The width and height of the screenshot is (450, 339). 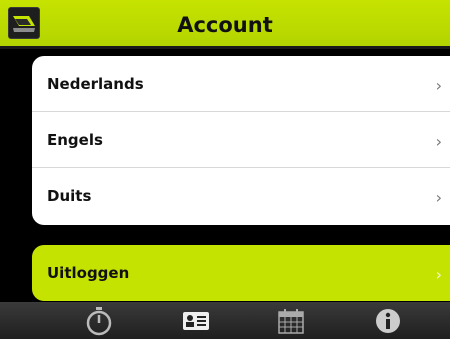 I want to click on calendar-icon, so click(x=291, y=321).